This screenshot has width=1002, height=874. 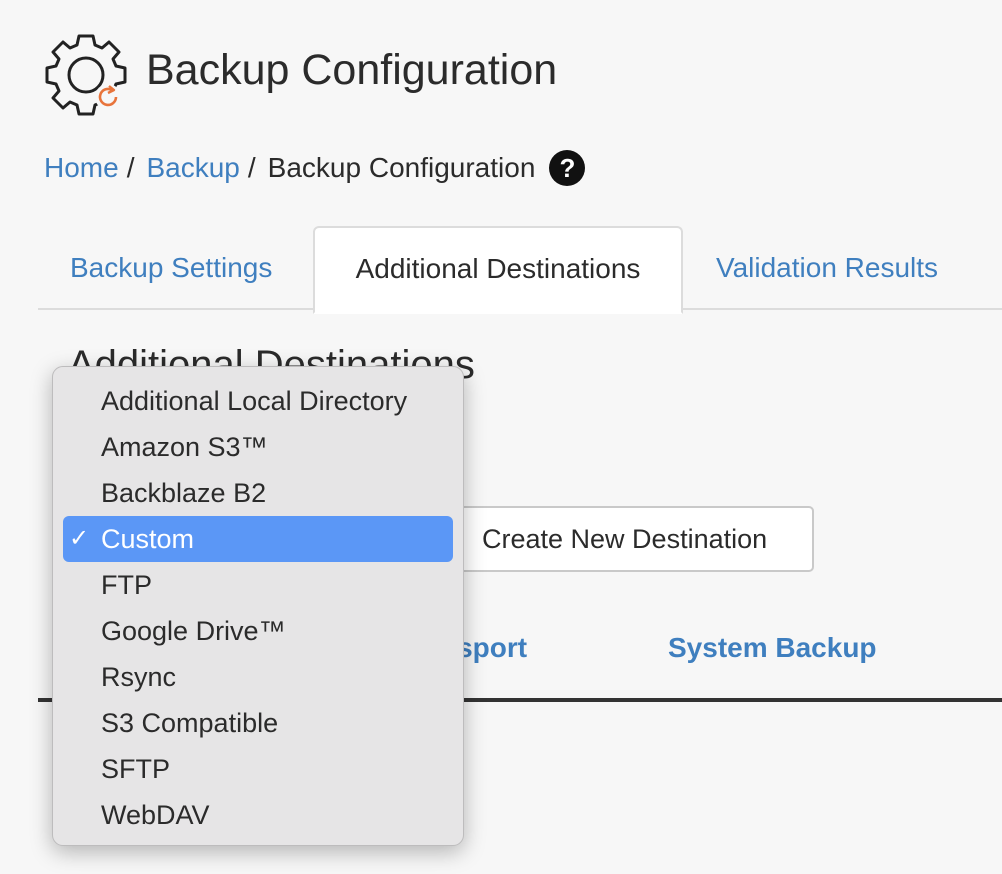 What do you see at coordinates (258, 447) in the screenshot?
I see `dropdown-option-amazon-s3: Amazon S3™` at bounding box center [258, 447].